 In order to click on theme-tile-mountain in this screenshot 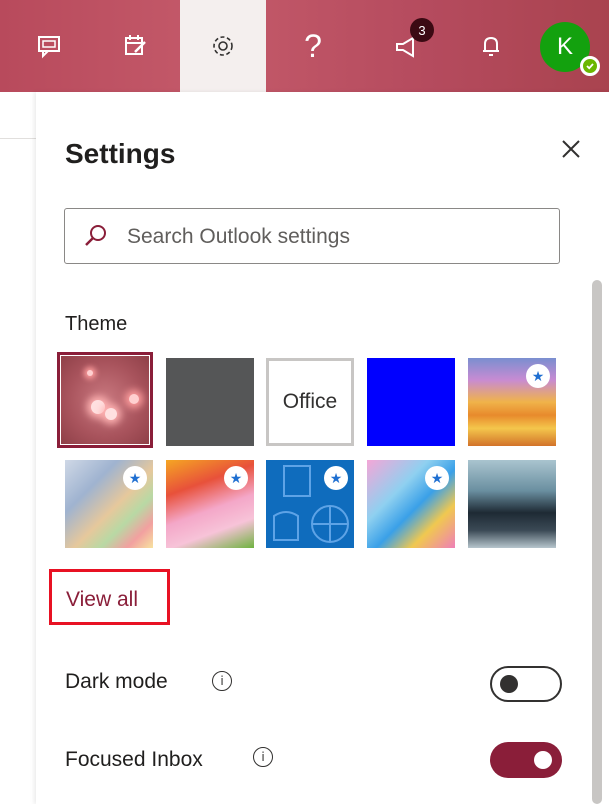, I will do `click(512, 504)`.